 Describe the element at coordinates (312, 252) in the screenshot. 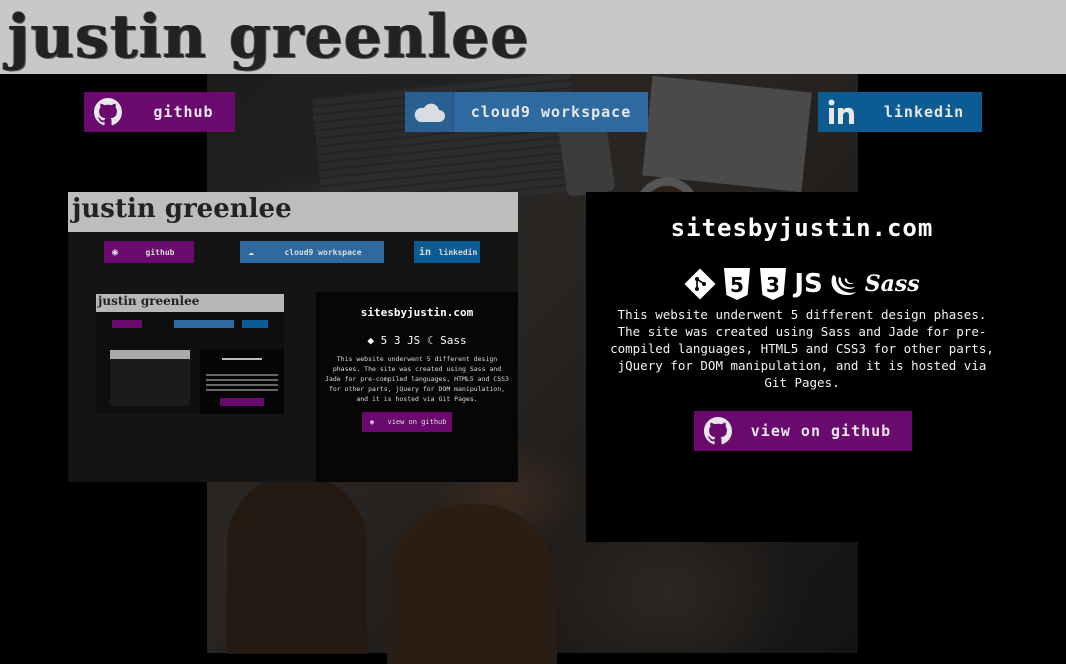

I see `preview-cloud9-button: ☁ cloud9 workspace` at that location.